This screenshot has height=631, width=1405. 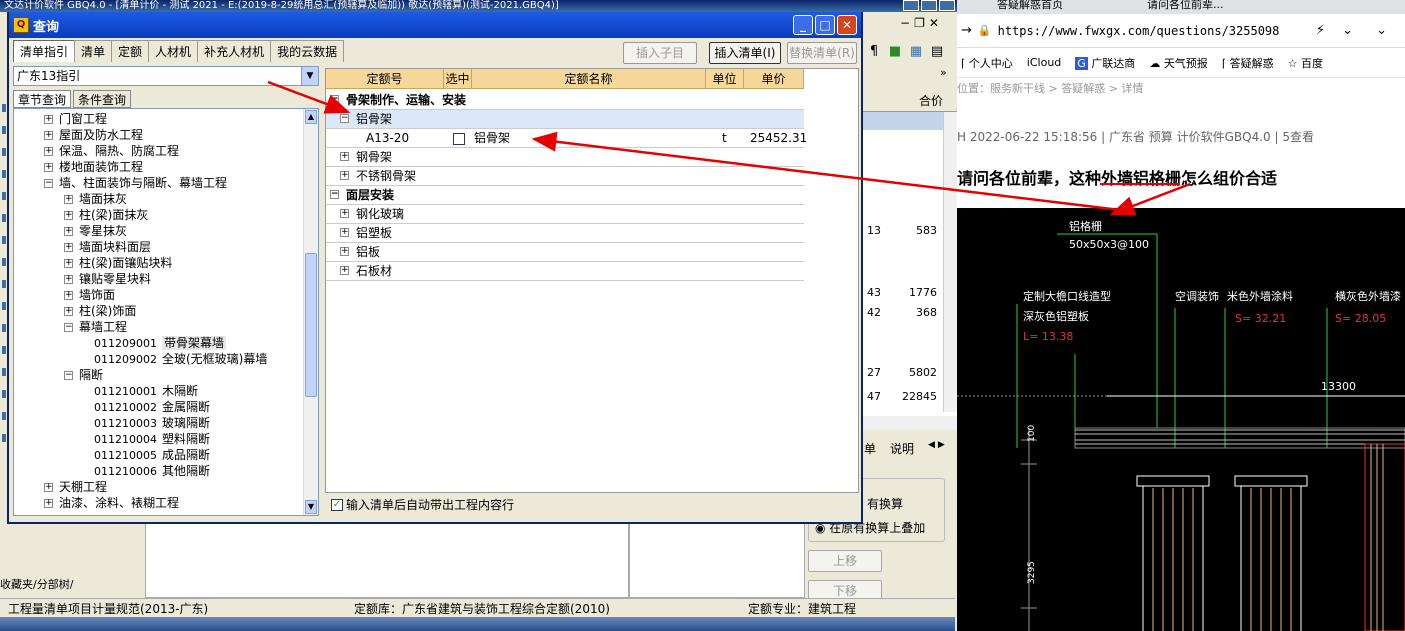 What do you see at coordinates (152, 423) in the screenshot?
I see `tree-item: 011210003 玻璃隔断` at bounding box center [152, 423].